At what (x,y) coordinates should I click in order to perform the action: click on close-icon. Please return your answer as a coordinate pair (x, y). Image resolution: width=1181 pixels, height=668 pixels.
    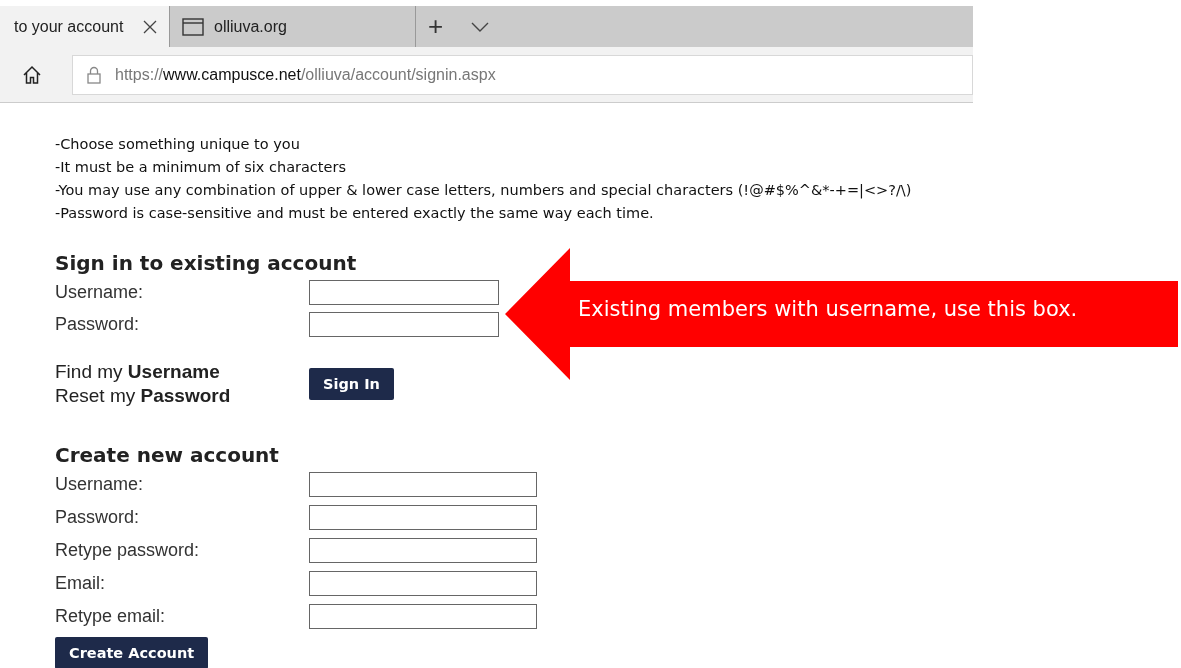
    Looking at the image, I should click on (150, 26).